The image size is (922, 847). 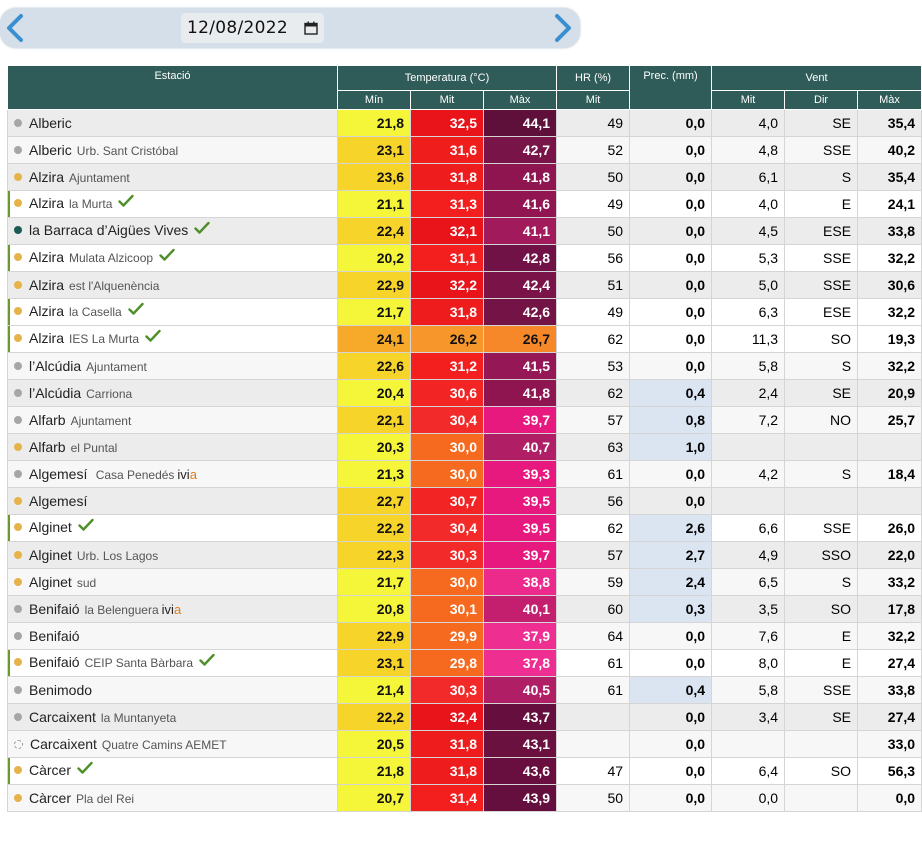 I want to click on previous-day-button, so click(x=15, y=28).